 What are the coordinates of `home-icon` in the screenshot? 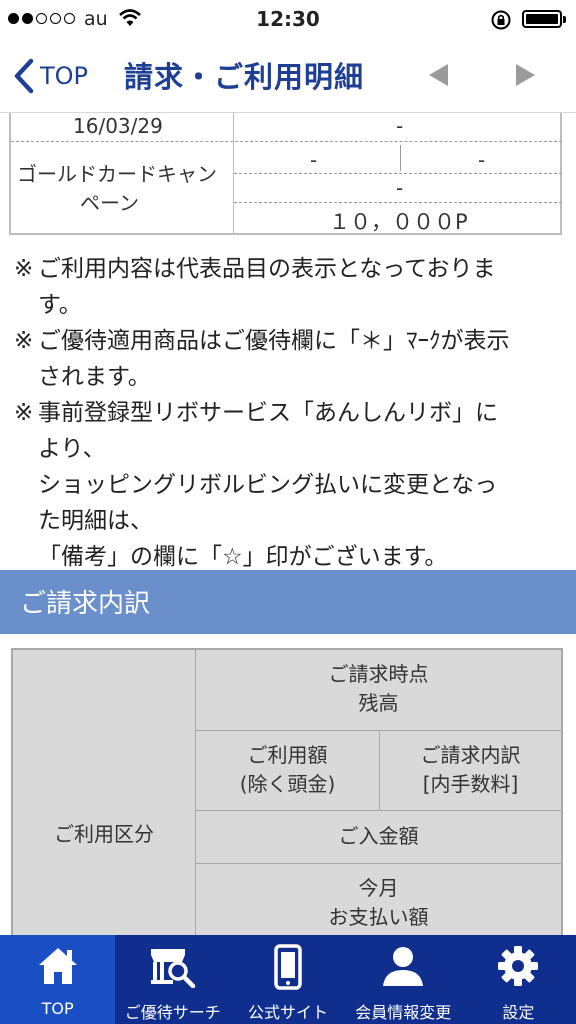 It's located at (57, 966).